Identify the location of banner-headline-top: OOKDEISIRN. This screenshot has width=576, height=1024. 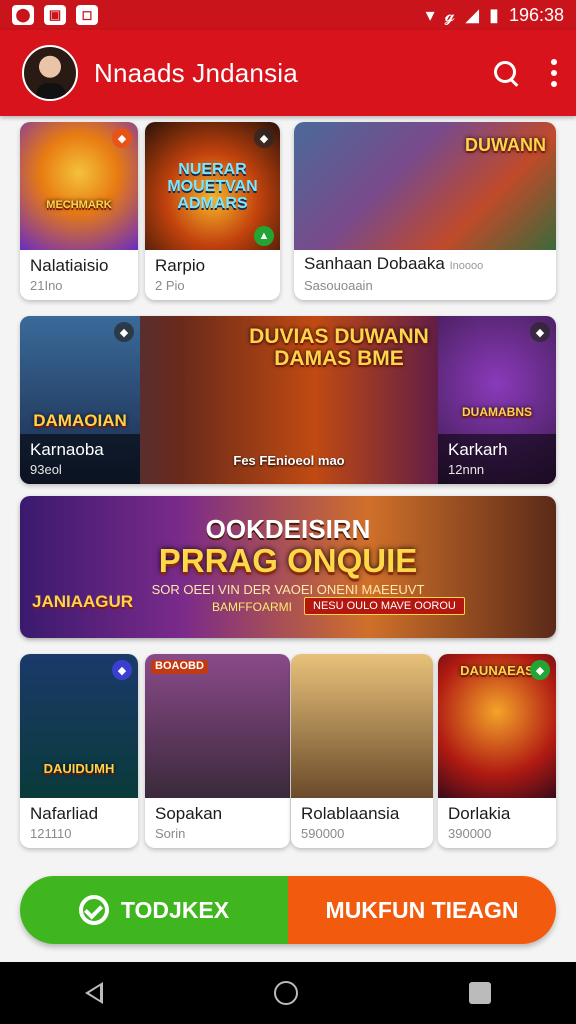
(288, 529).